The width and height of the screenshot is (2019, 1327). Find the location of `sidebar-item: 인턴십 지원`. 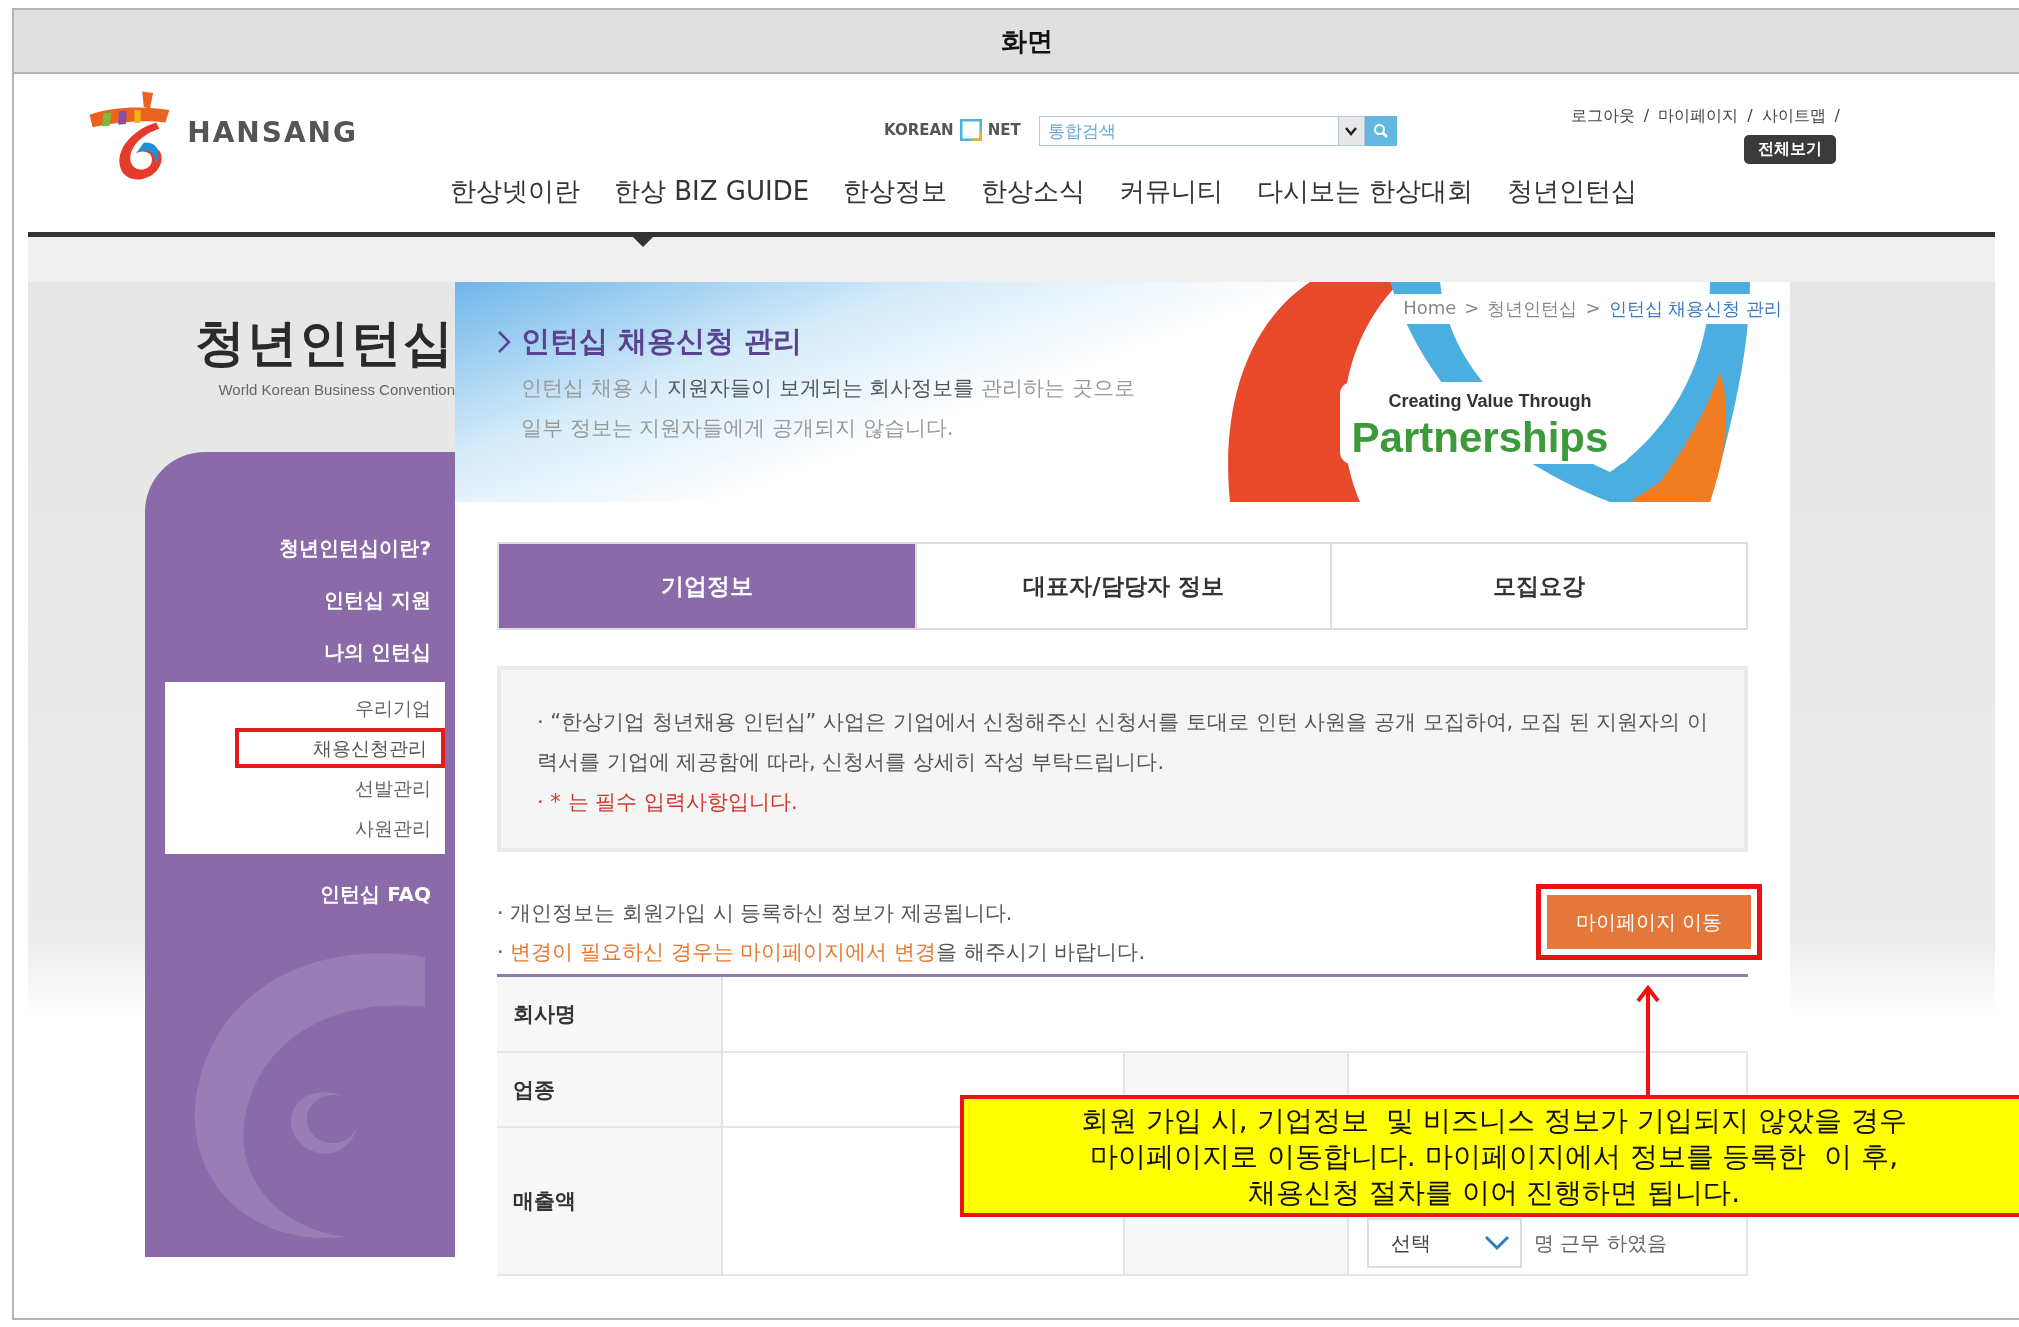

sidebar-item: 인턴십 지원 is located at coordinates (389, 600).